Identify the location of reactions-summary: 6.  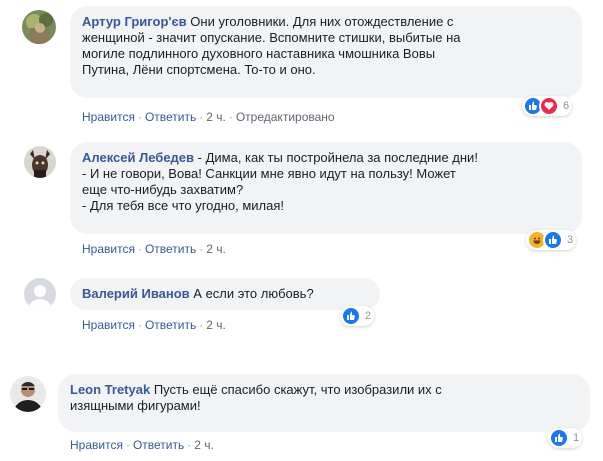
(547, 106).